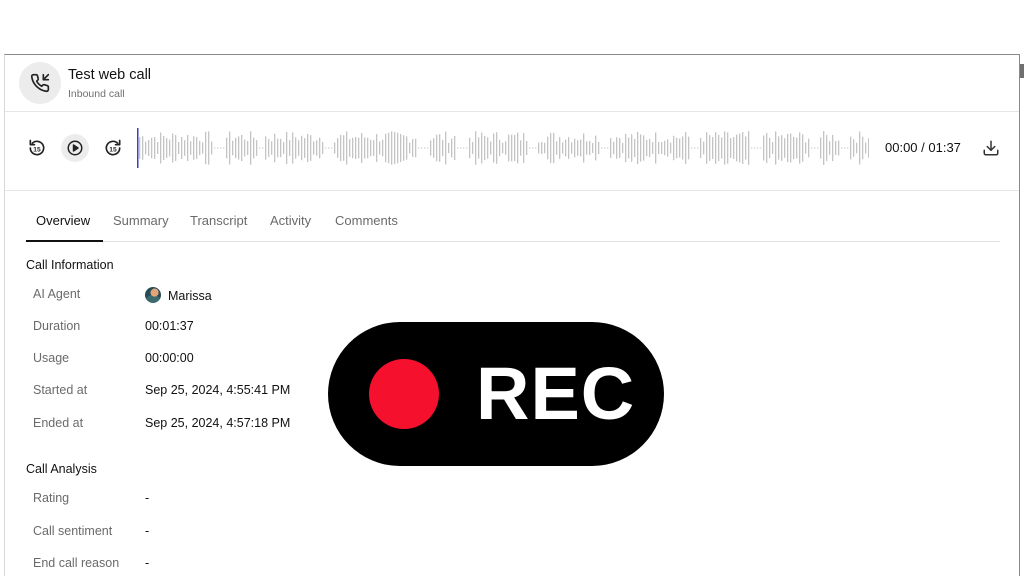 This screenshot has height=576, width=1024. I want to click on field-label-ended-at: Ended at, so click(58, 423).